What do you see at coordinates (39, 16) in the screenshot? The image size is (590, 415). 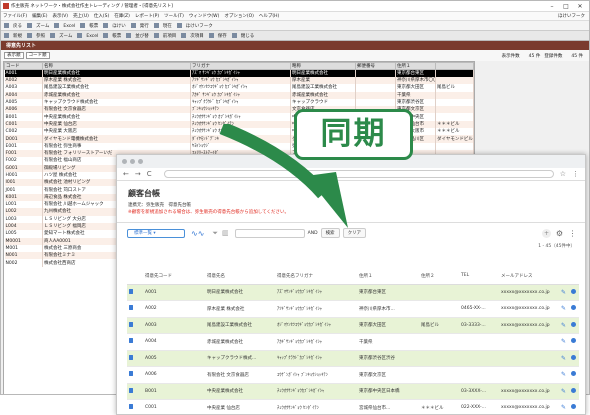 I see `menu-item: 編集(E)` at bounding box center [39, 16].